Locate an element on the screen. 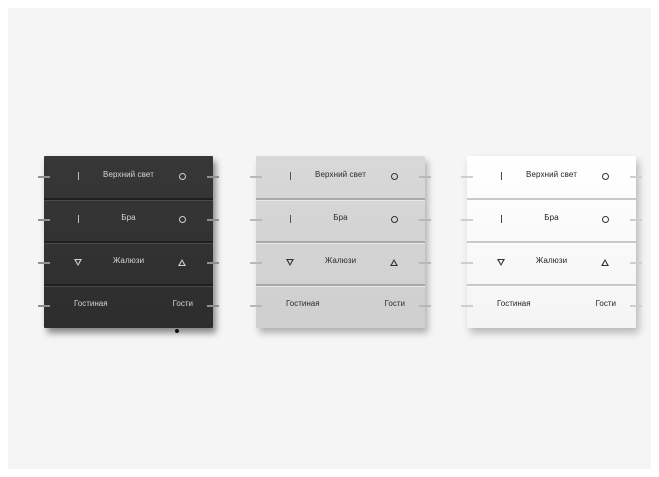 This screenshot has height=477, width=659. switch-panel-dark: Верхний свет Бра Жалюзи Гостиная Гости is located at coordinates (128, 244).